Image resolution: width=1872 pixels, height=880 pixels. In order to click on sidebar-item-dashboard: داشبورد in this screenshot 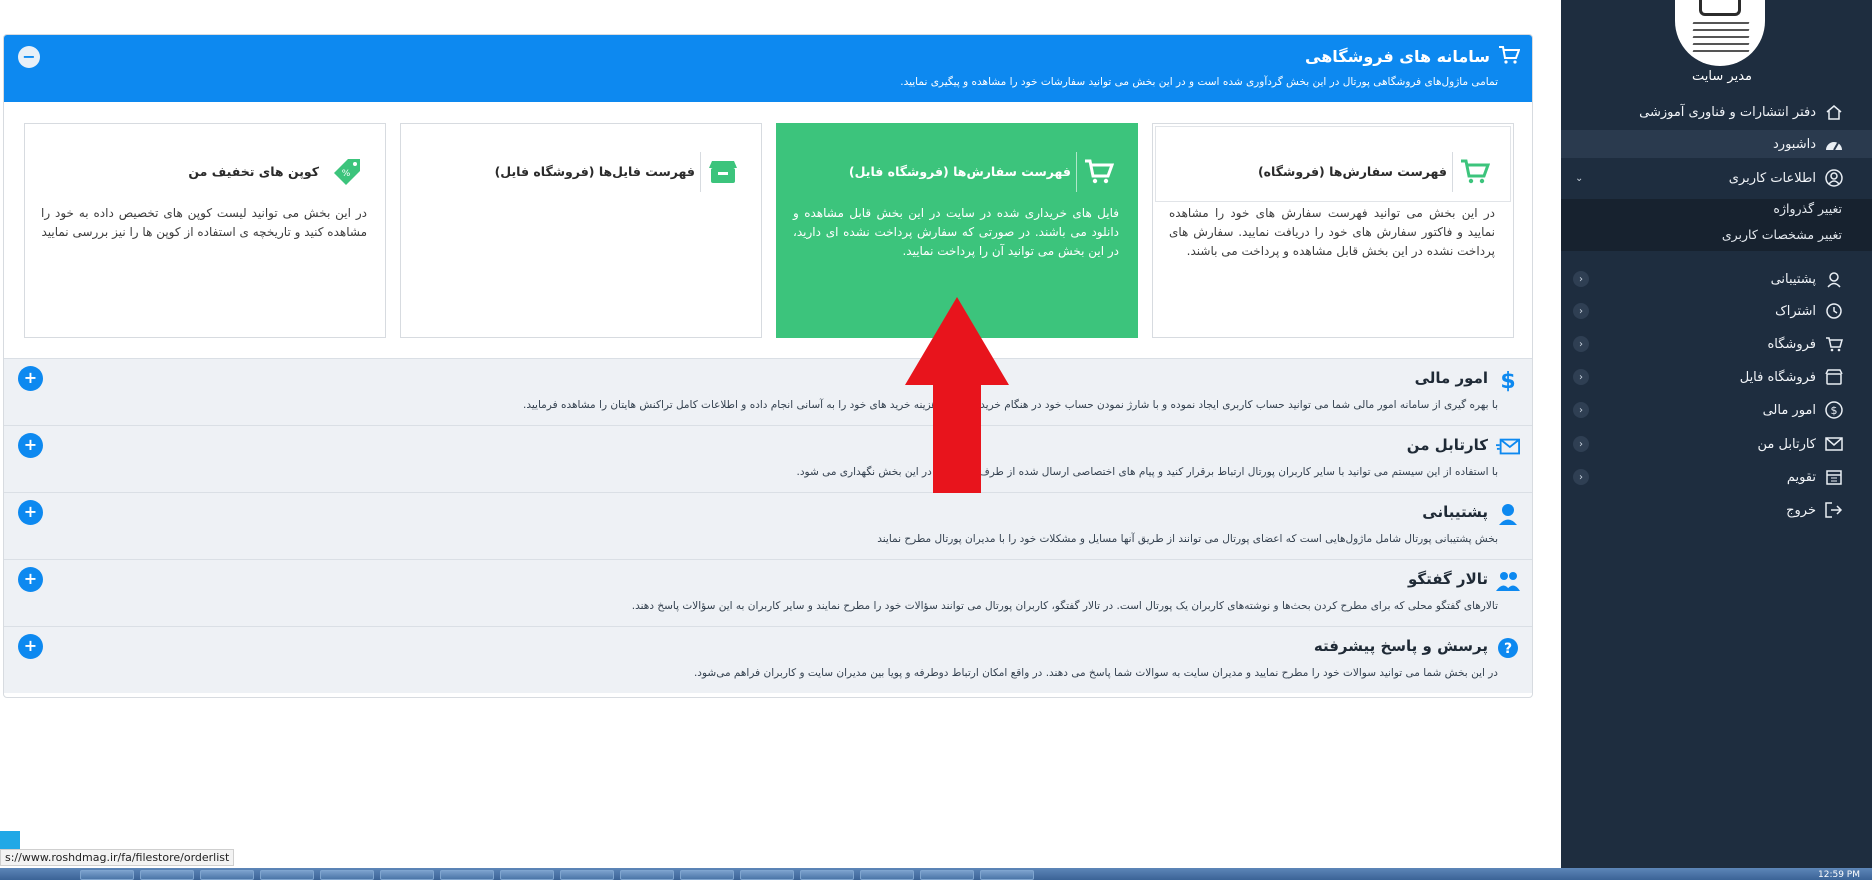, I will do `click(1716, 144)`.